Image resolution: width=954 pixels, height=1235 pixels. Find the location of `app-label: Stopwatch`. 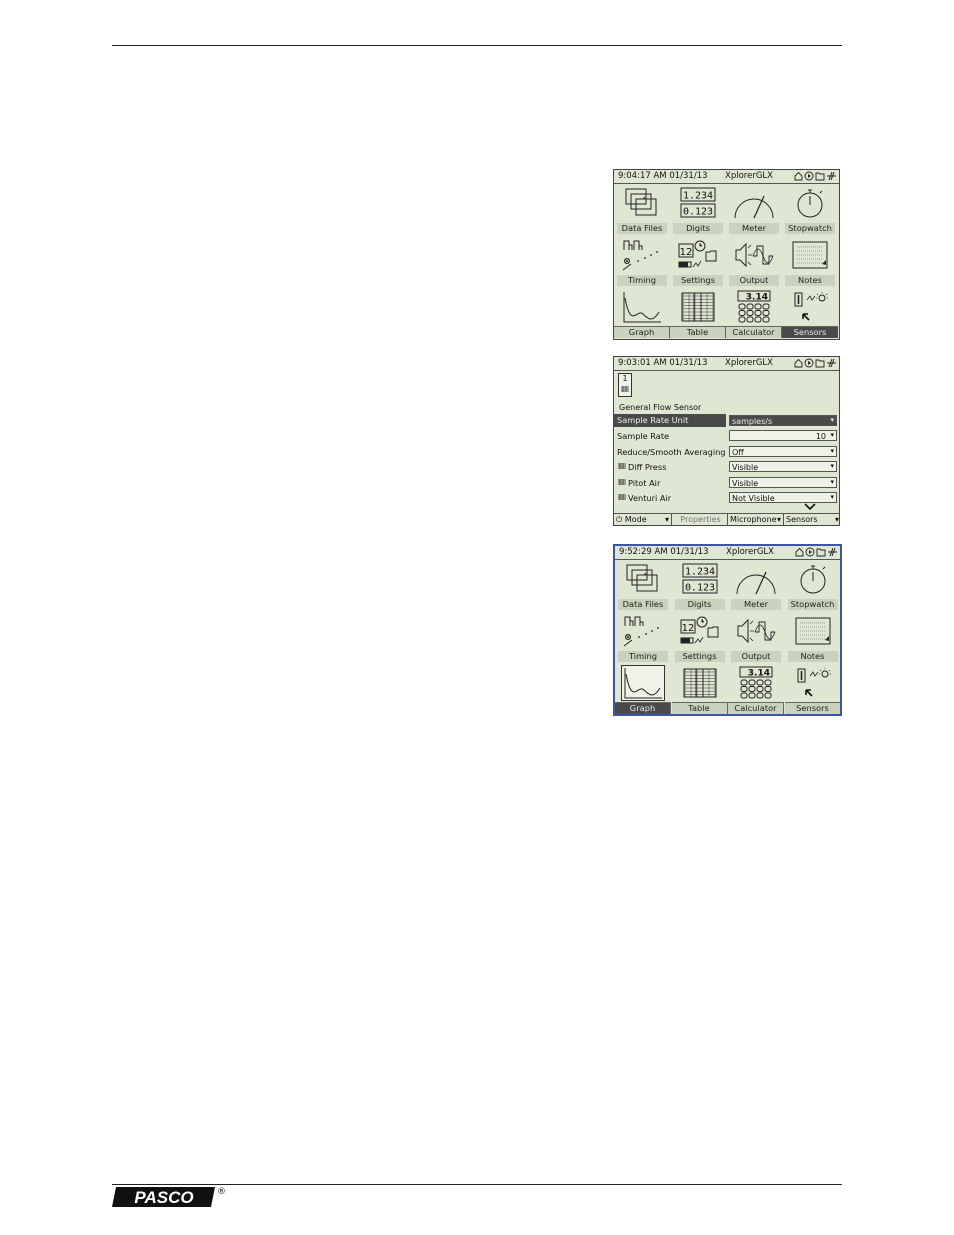

app-label: Stopwatch is located at coordinates (810, 228).